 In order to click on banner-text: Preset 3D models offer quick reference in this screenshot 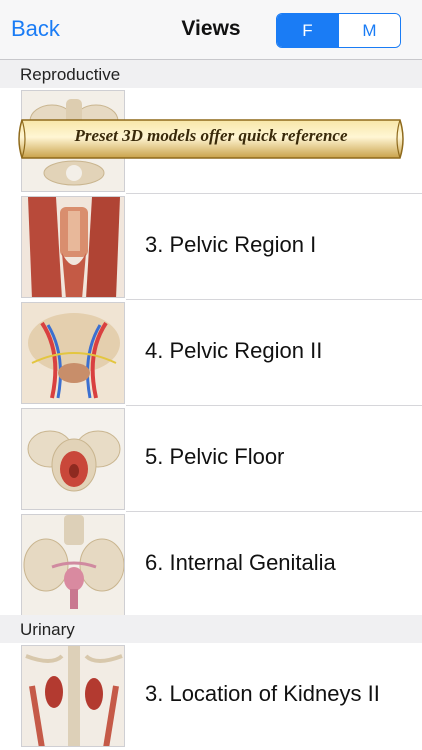, I will do `click(211, 135)`.